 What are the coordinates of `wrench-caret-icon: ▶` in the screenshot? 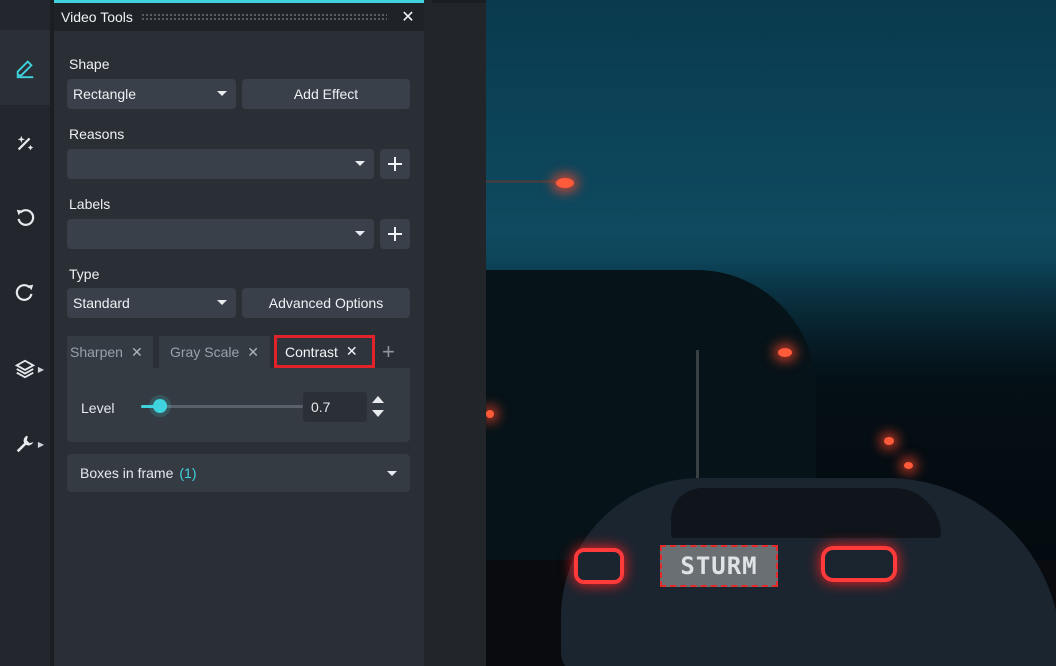 It's located at (40, 444).